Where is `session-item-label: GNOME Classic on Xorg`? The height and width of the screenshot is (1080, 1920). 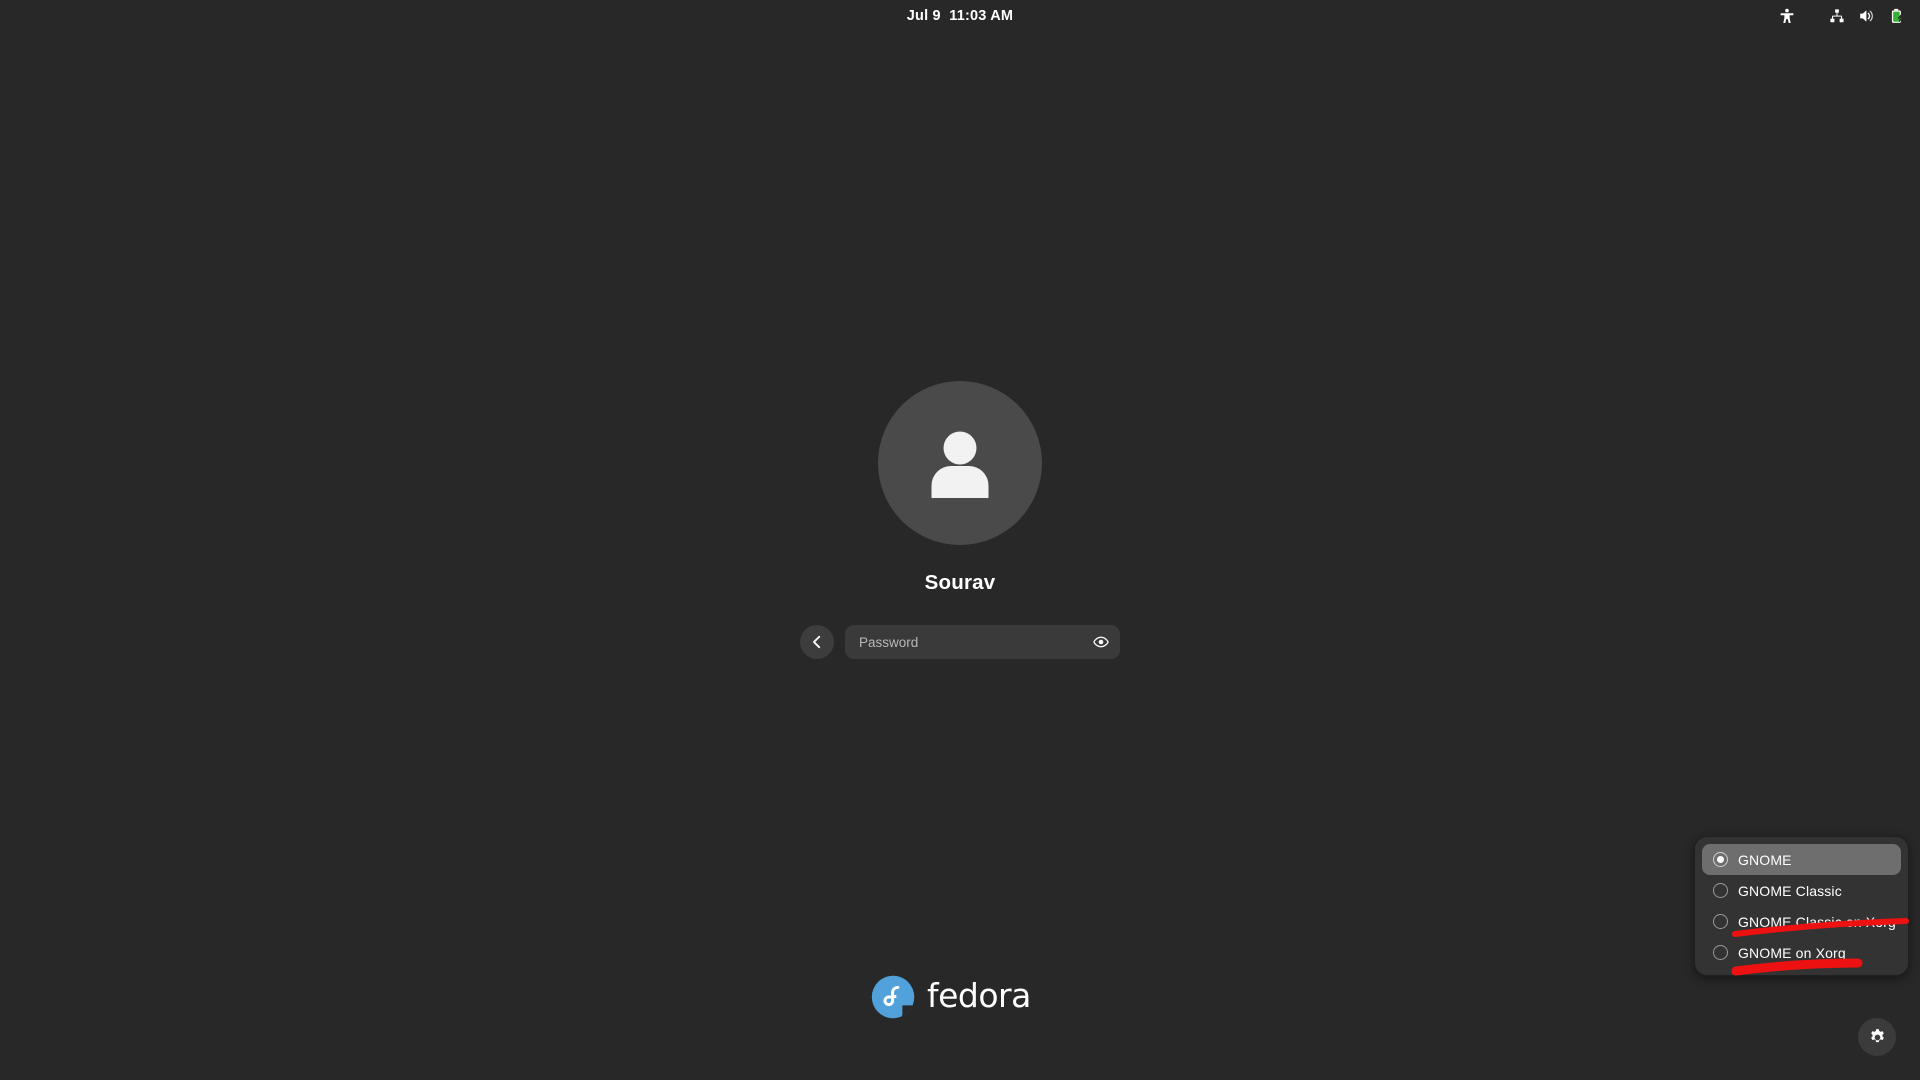
session-item-label: GNOME Classic on Xorg is located at coordinates (1817, 921).